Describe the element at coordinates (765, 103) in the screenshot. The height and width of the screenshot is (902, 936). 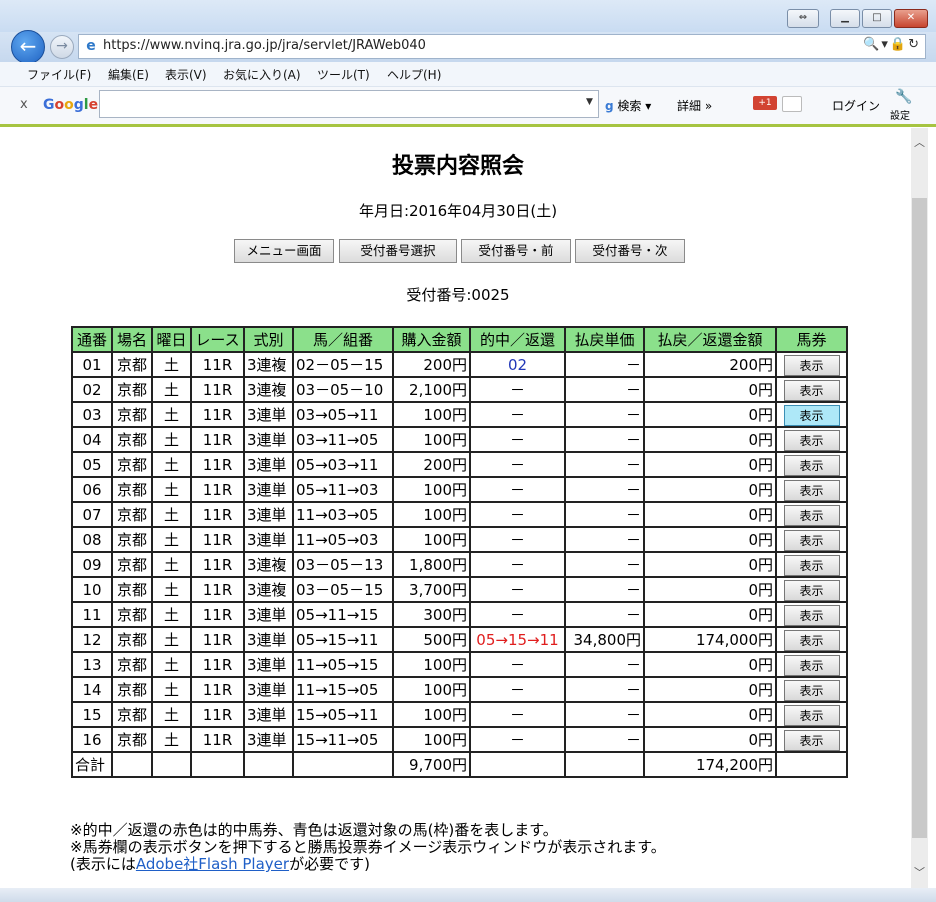
I see `gplus-icon: +1` at that location.